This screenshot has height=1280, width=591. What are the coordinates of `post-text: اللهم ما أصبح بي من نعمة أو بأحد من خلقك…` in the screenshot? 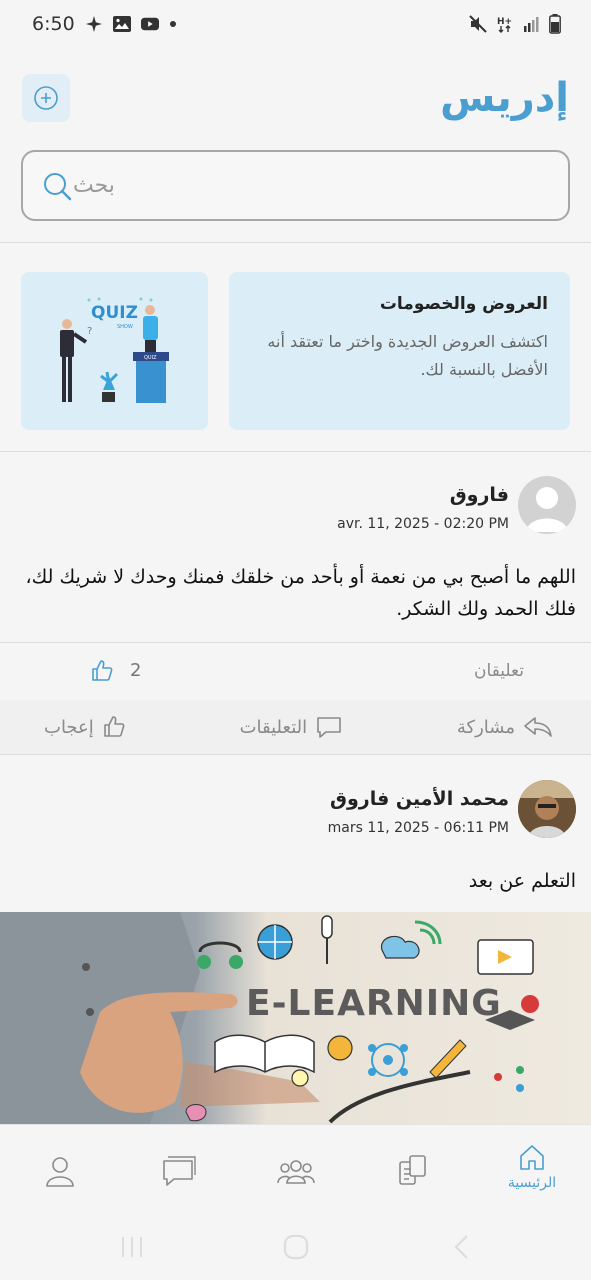 It's located at (300, 593).